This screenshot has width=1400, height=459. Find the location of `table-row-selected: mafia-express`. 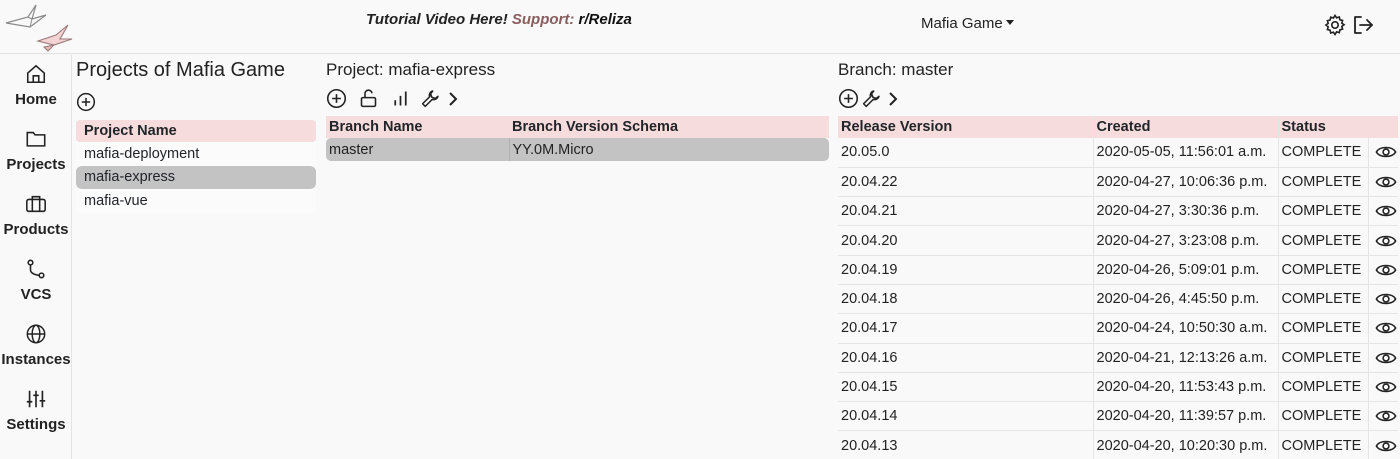

table-row-selected: mafia-express is located at coordinates (196, 177).